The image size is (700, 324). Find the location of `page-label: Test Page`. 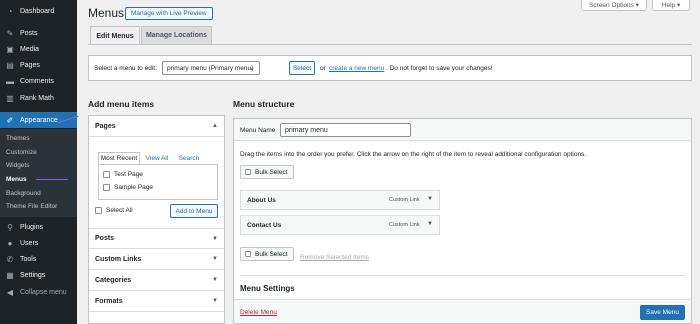

page-label: Test Page is located at coordinates (128, 174).